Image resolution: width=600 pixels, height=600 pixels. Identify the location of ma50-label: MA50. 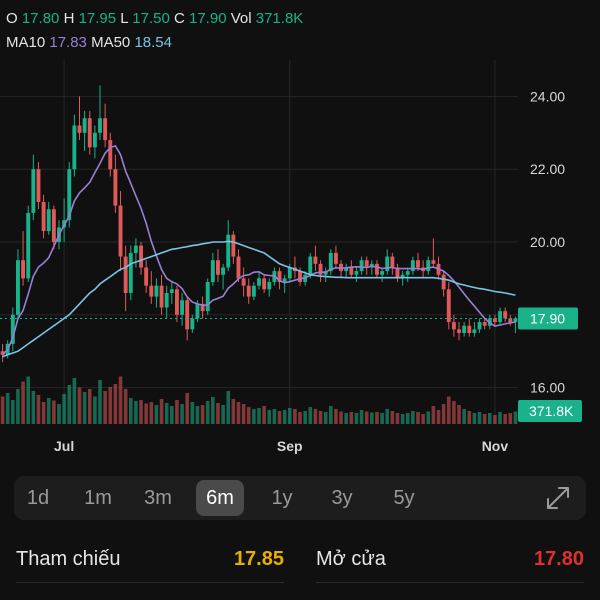
(111, 42).